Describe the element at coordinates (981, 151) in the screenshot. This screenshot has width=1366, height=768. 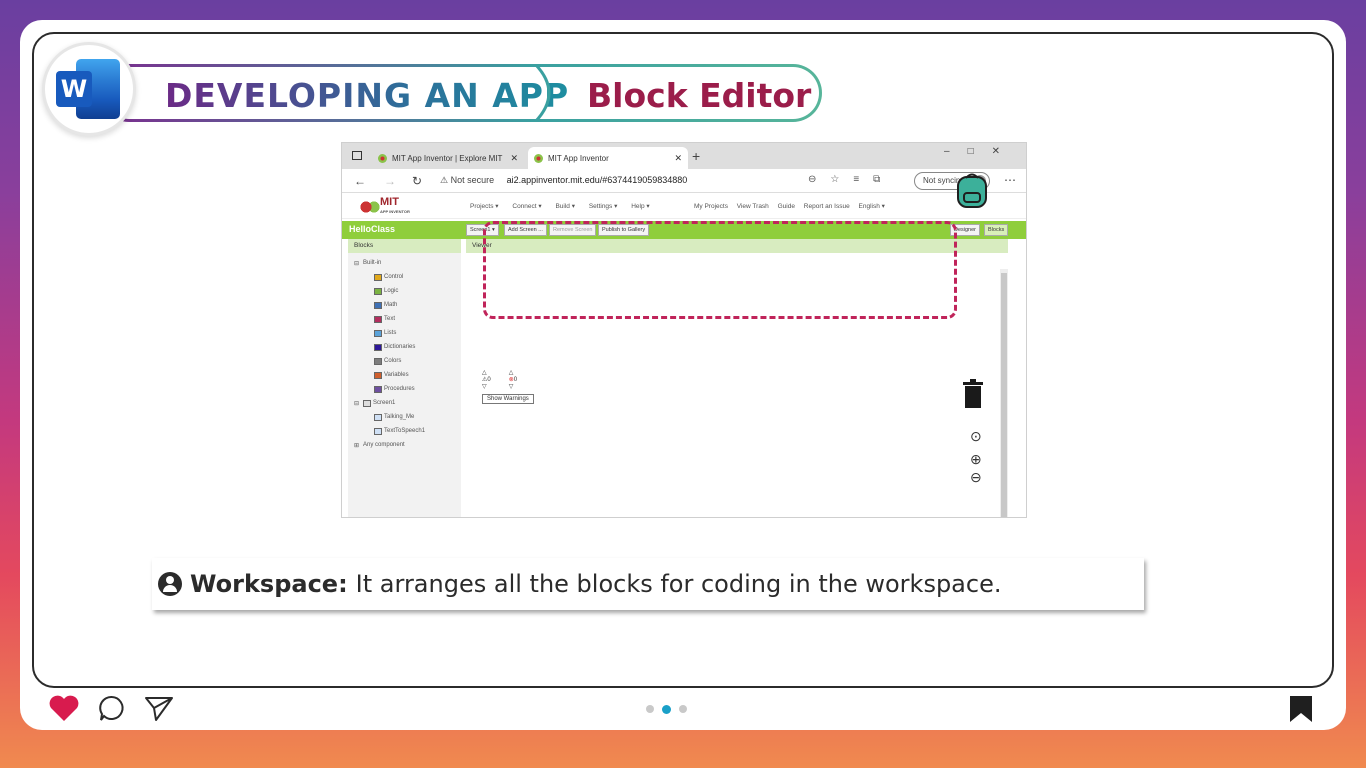
I see `window-controls: –□✕` at that location.